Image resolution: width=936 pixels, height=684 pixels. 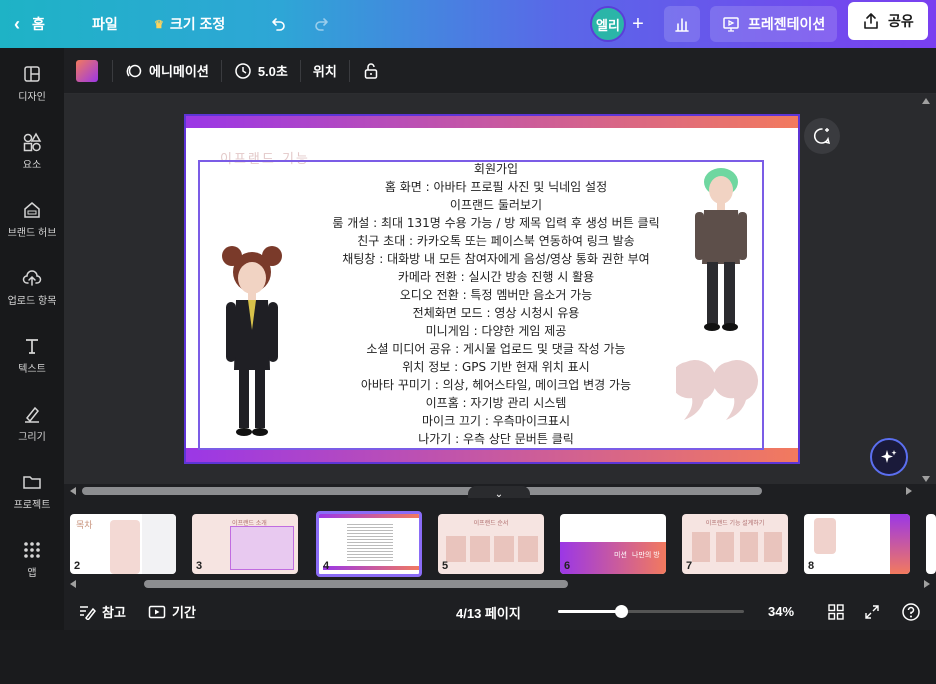 I want to click on zoom-slider, so click(x=651, y=611).